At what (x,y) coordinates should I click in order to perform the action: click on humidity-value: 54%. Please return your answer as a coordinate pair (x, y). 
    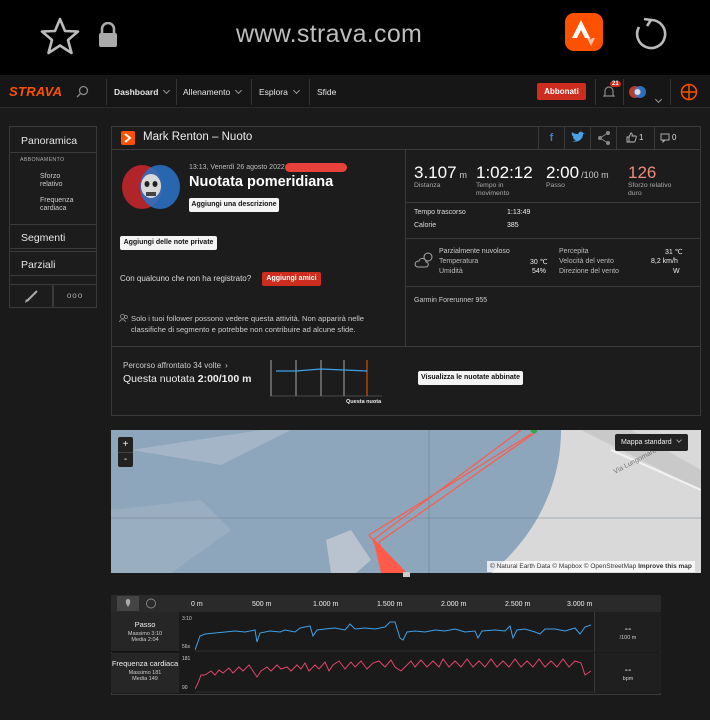
    Looking at the image, I should click on (539, 271).